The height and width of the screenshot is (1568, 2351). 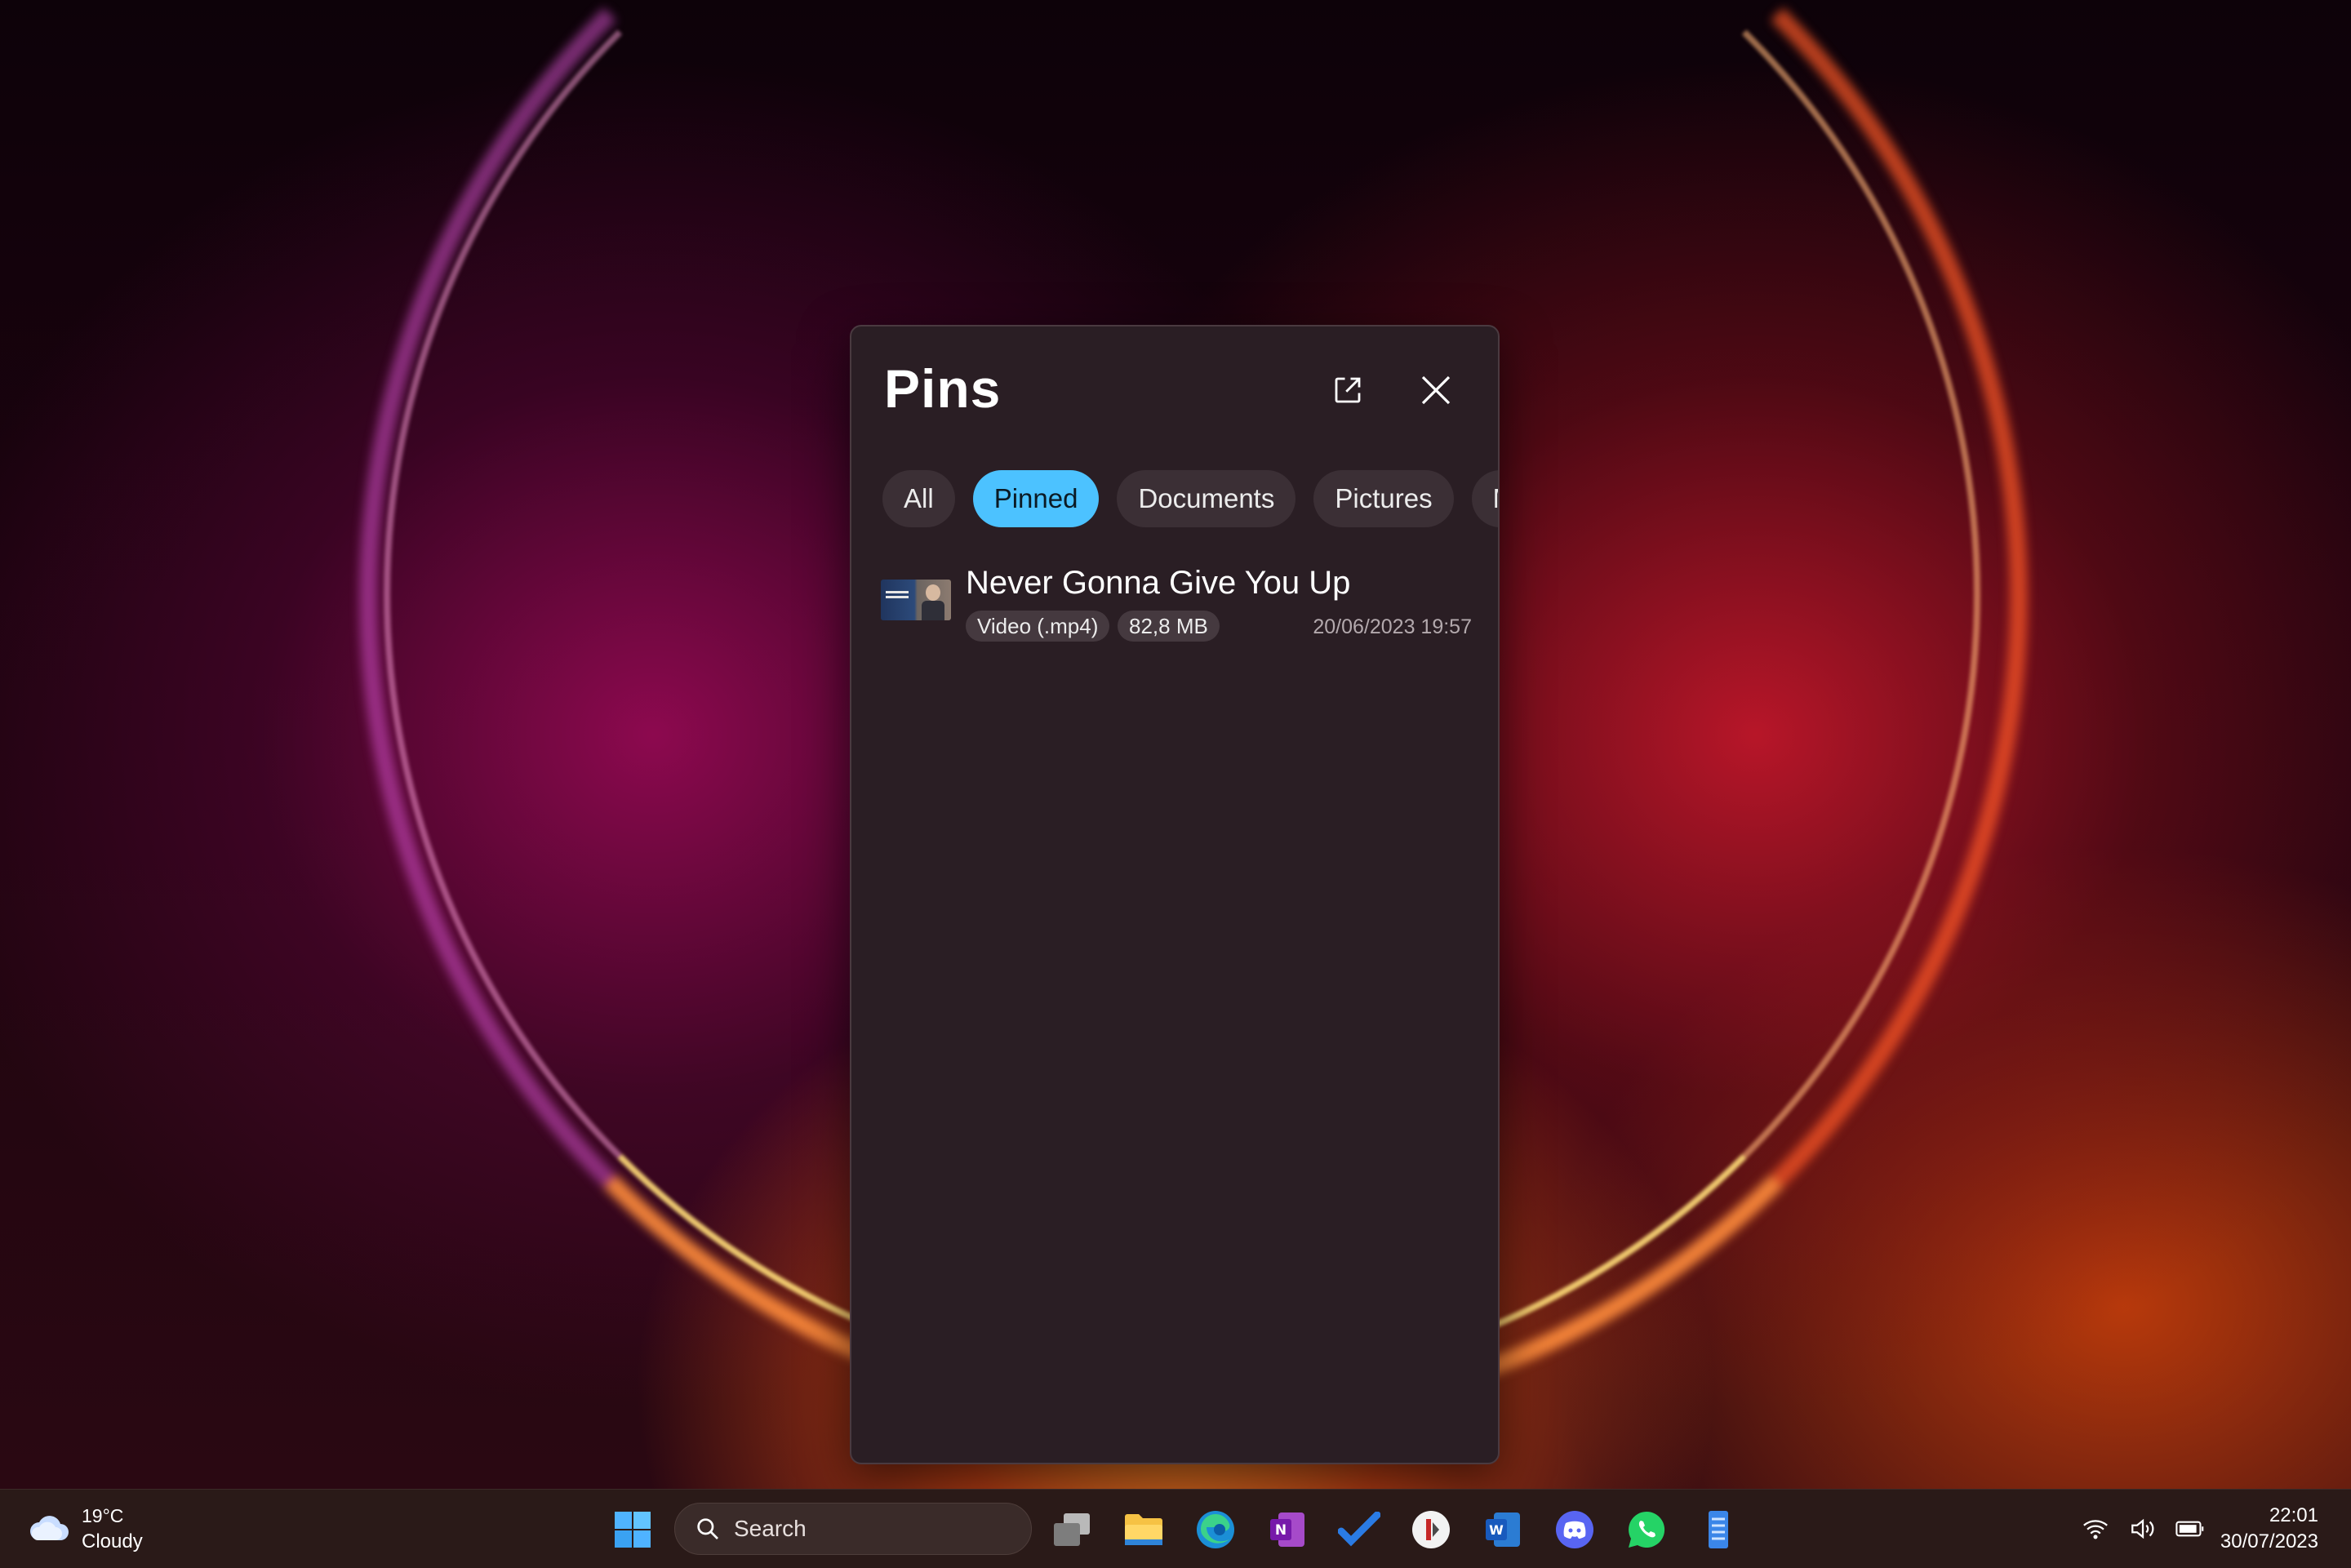 What do you see at coordinates (1206, 498) in the screenshot?
I see `filter-chip-documents: Documents` at bounding box center [1206, 498].